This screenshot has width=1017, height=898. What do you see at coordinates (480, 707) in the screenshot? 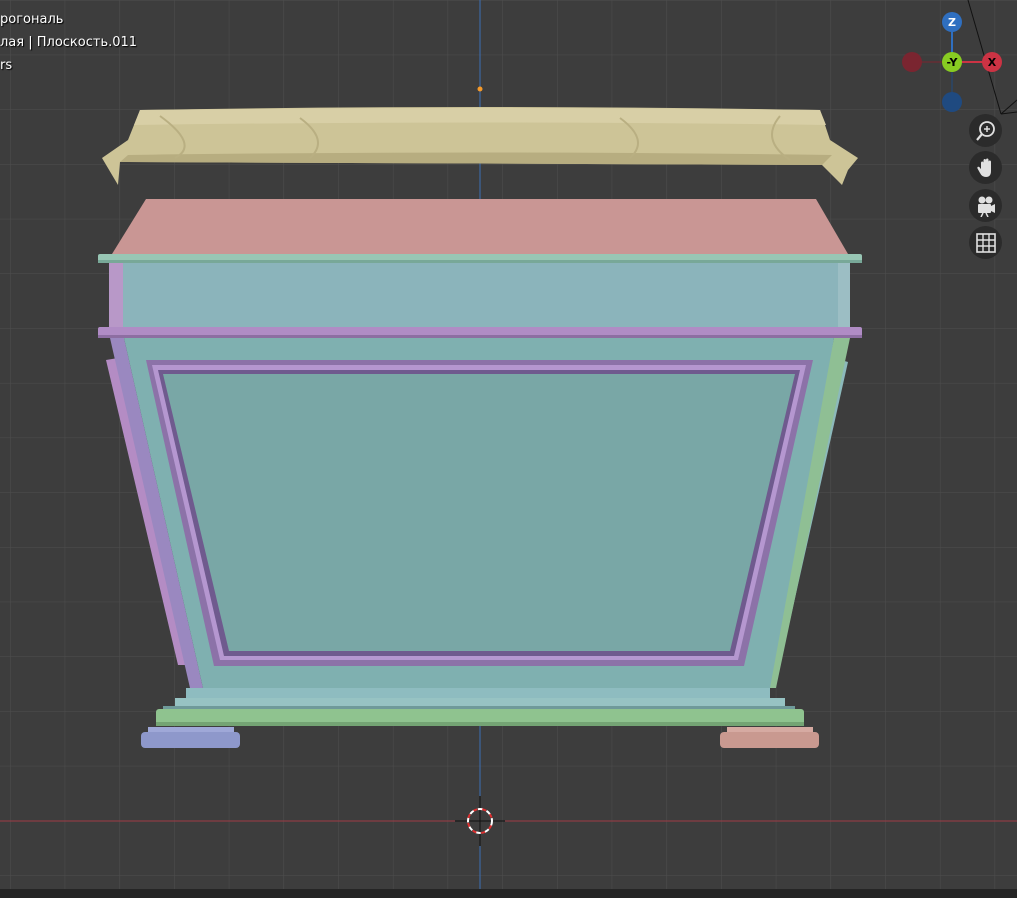
I see `base-plinth` at bounding box center [480, 707].